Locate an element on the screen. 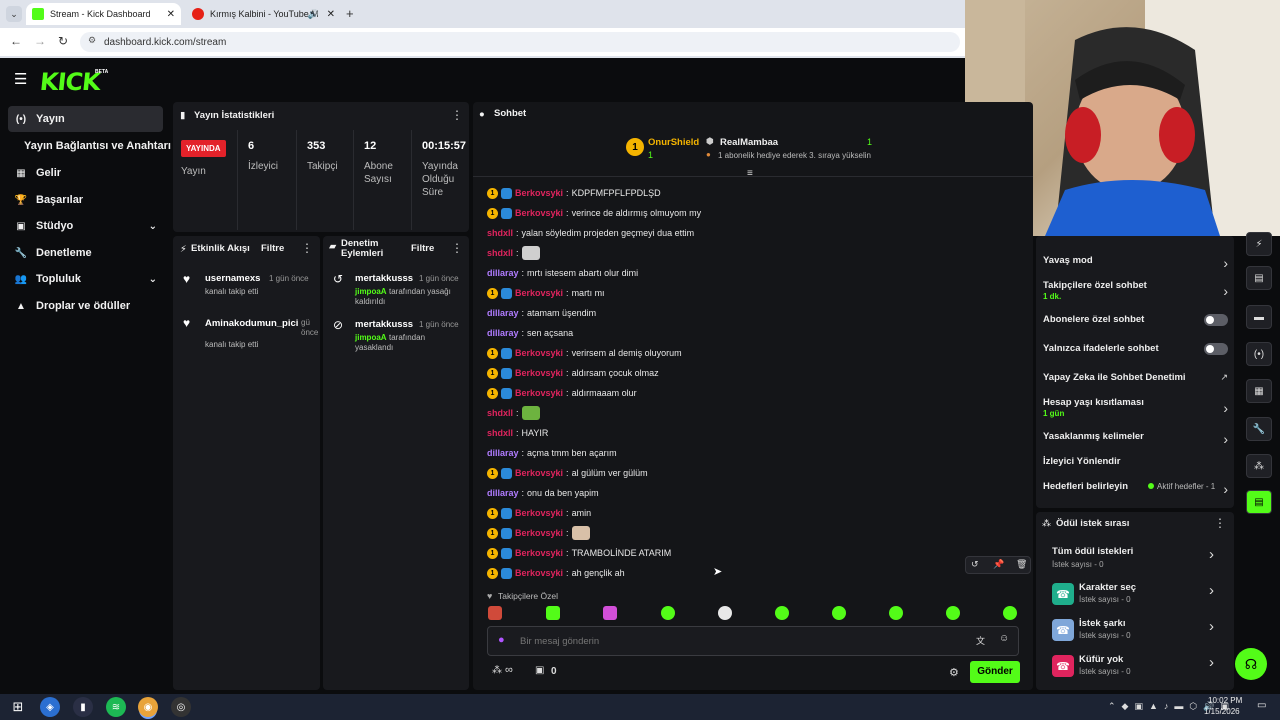 This screenshot has width=1280, height=720. pin-icon: 📌 is located at coordinates (998, 564).